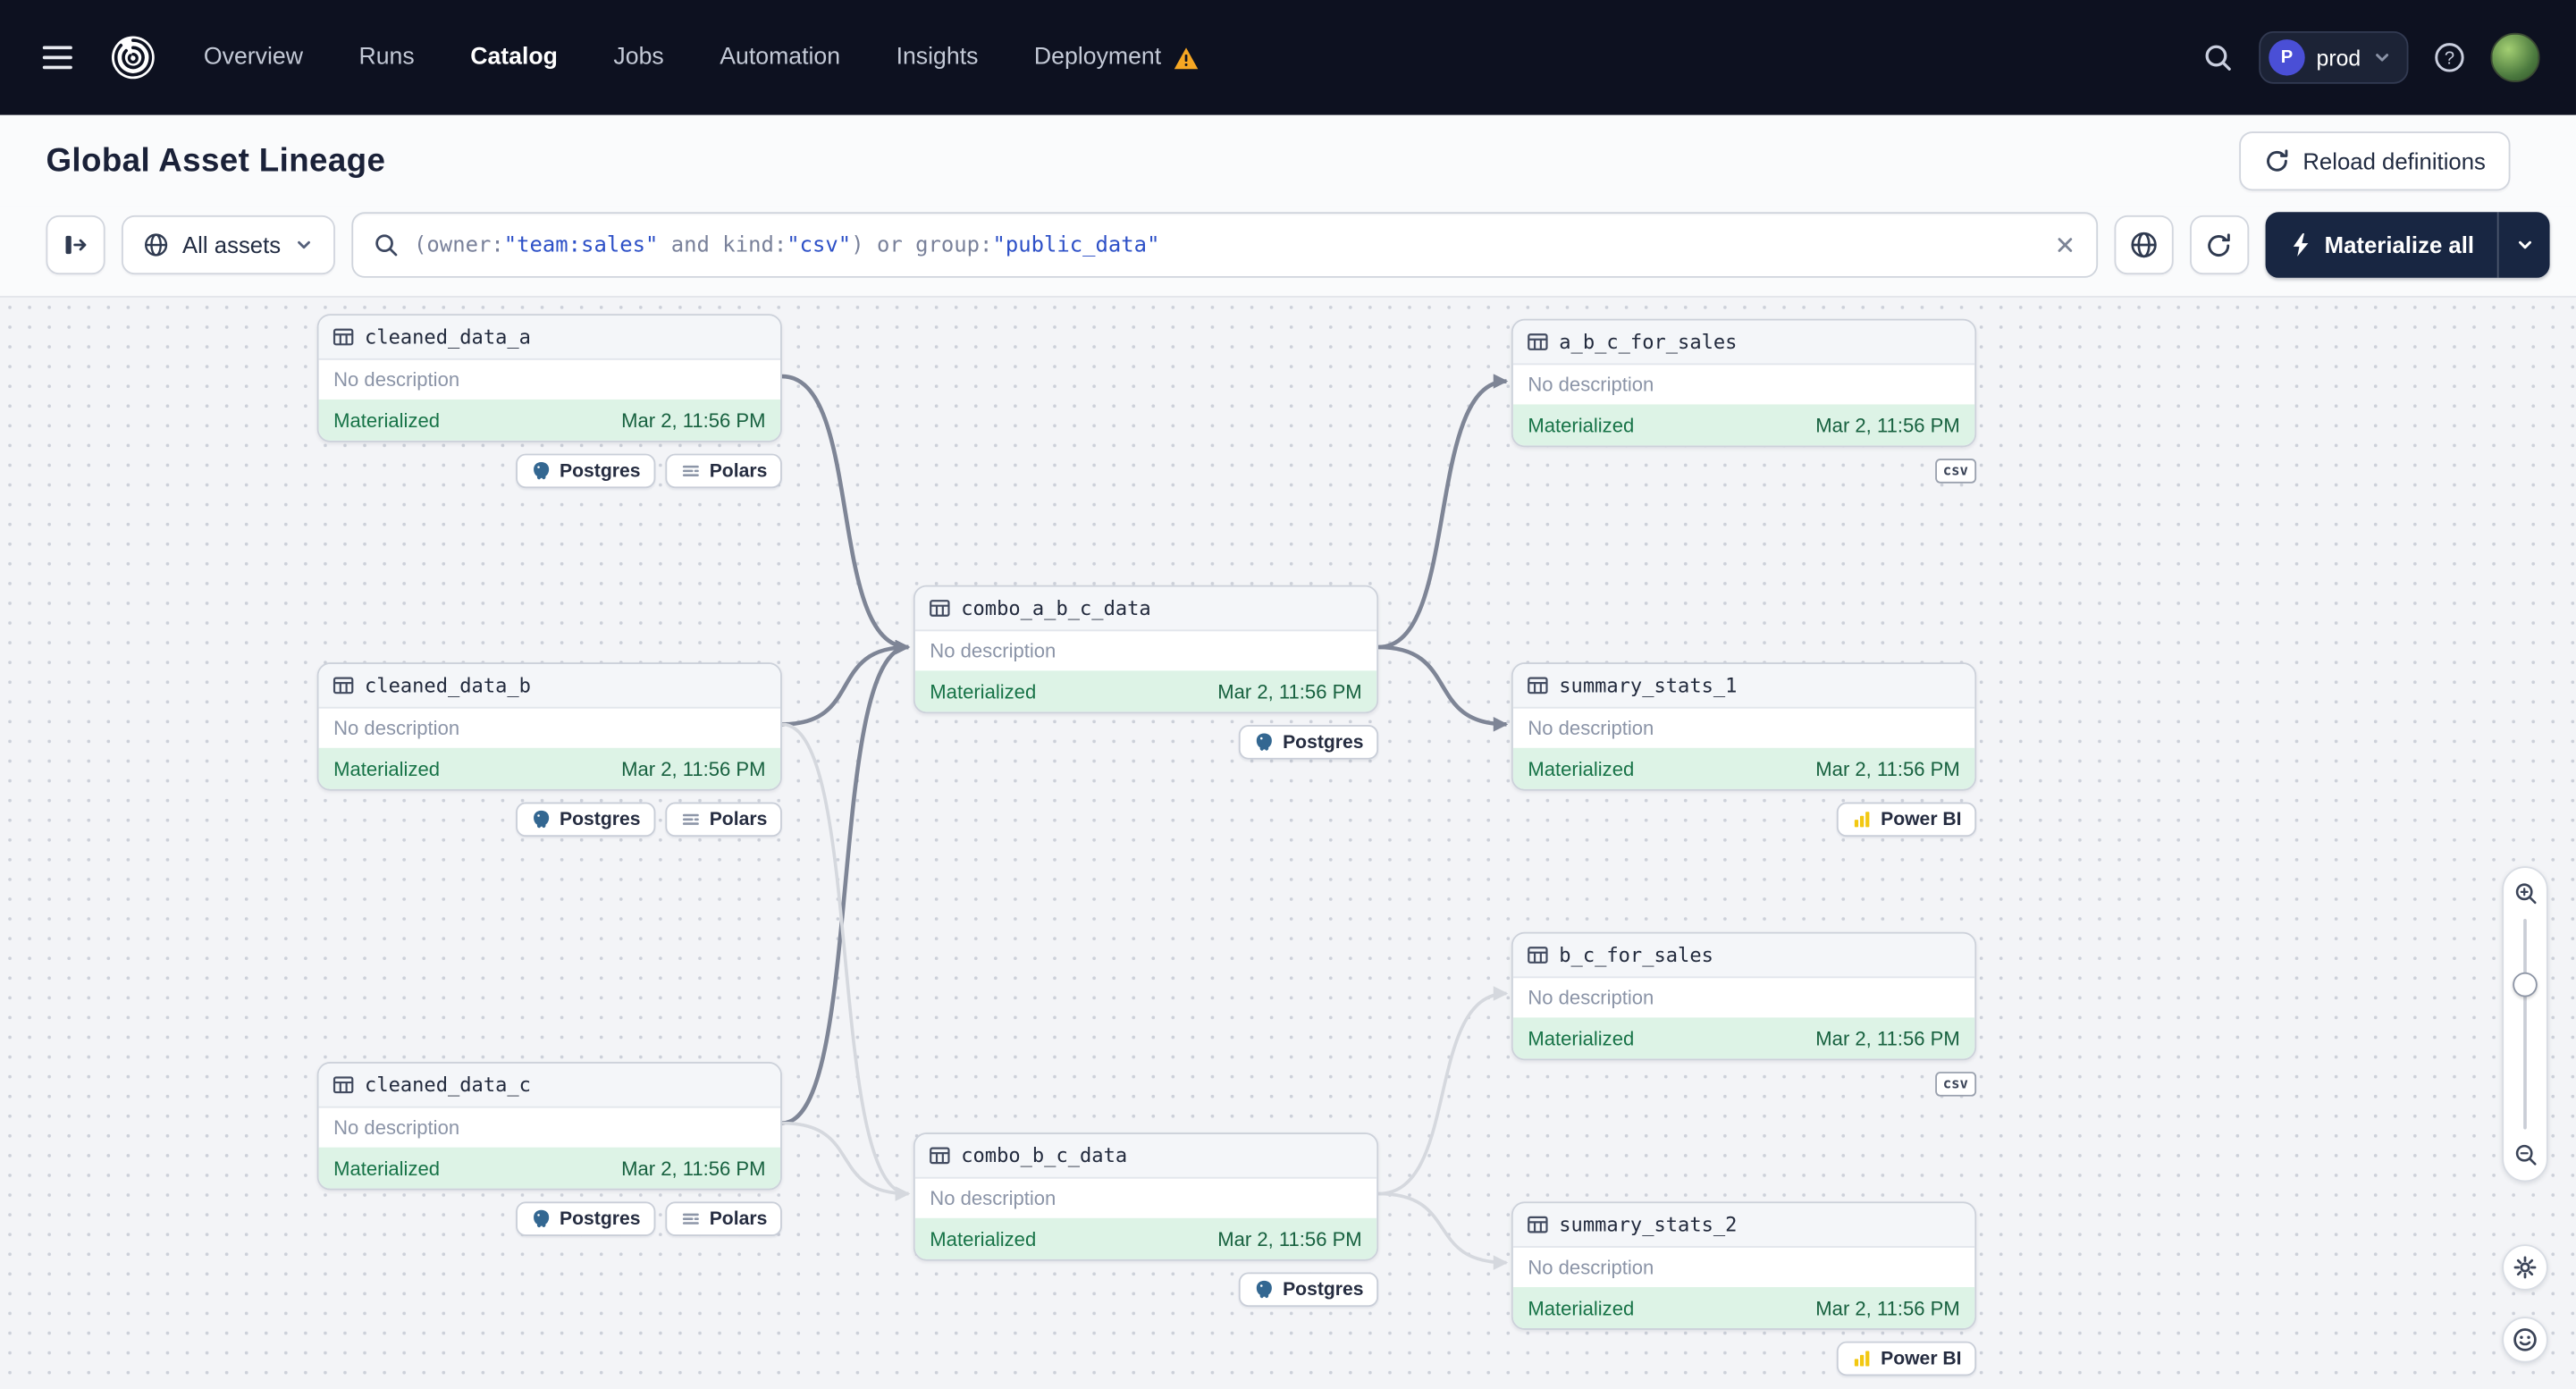 The height and width of the screenshot is (1389, 2576). Describe the element at coordinates (2219, 245) in the screenshot. I see `refresh-button` at that location.